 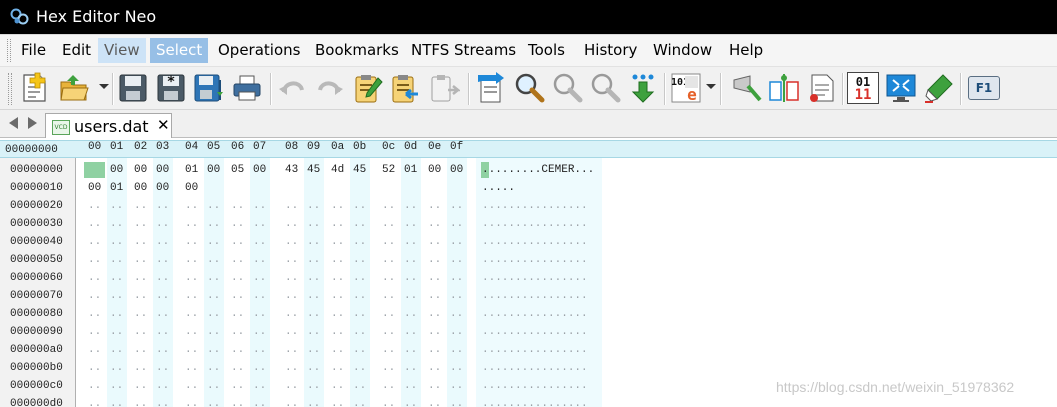 What do you see at coordinates (163, 125) in the screenshot?
I see `close-tab-icon: ✕` at bounding box center [163, 125].